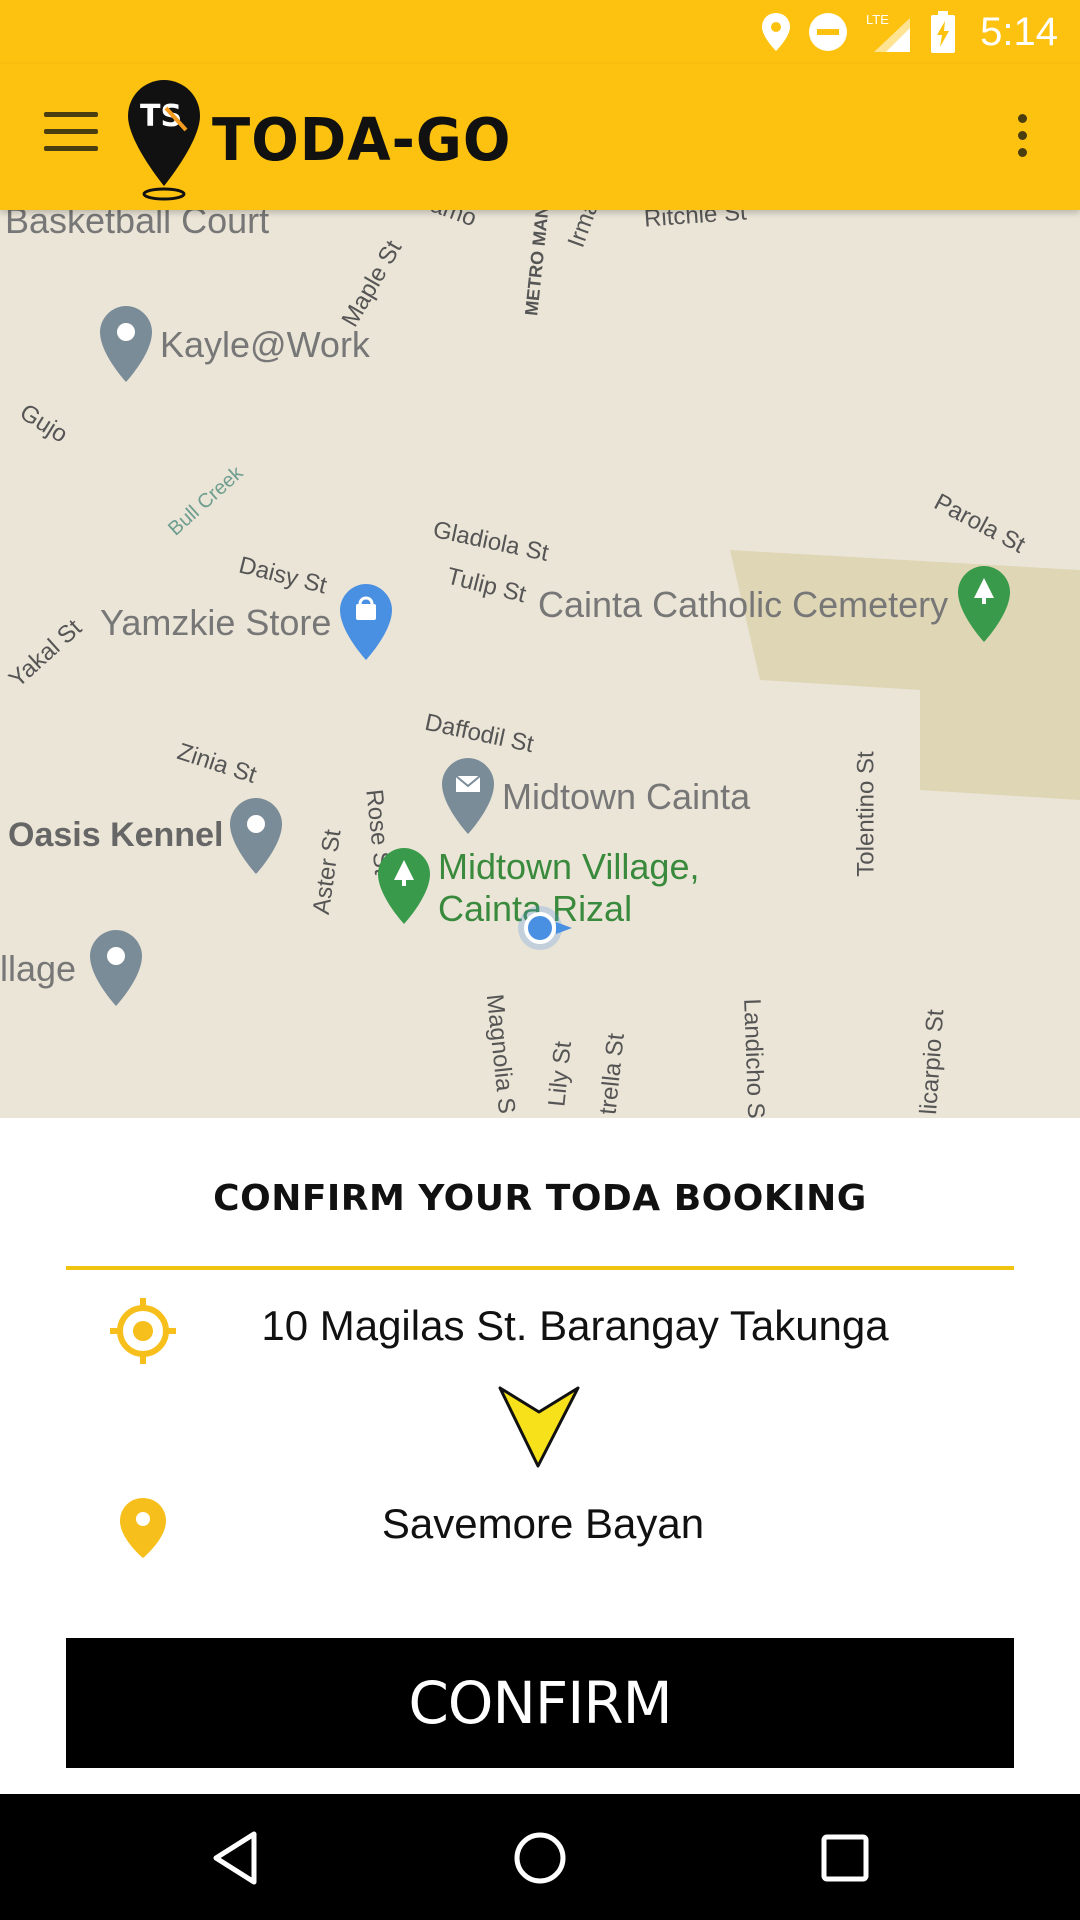  What do you see at coordinates (943, 32) in the screenshot?
I see `battery-charging-icon` at bounding box center [943, 32].